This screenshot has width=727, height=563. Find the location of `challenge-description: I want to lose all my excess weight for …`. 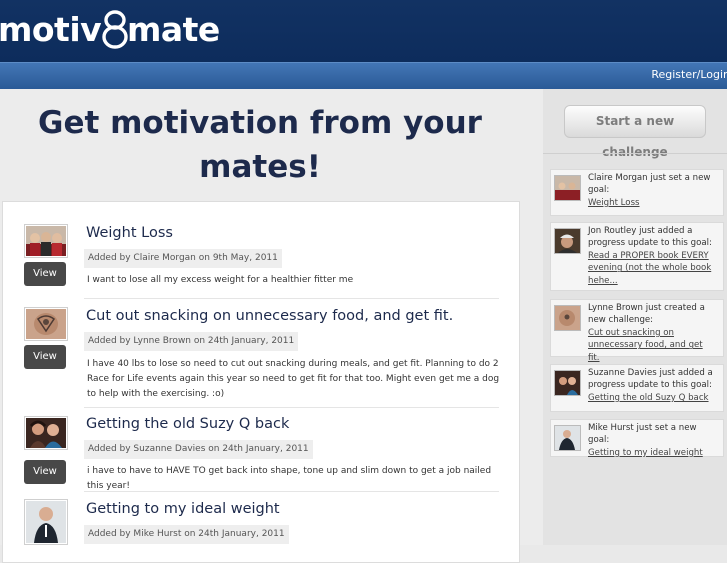

challenge-description: I want to lose all my excess weight for … is located at coordinates (220, 280).